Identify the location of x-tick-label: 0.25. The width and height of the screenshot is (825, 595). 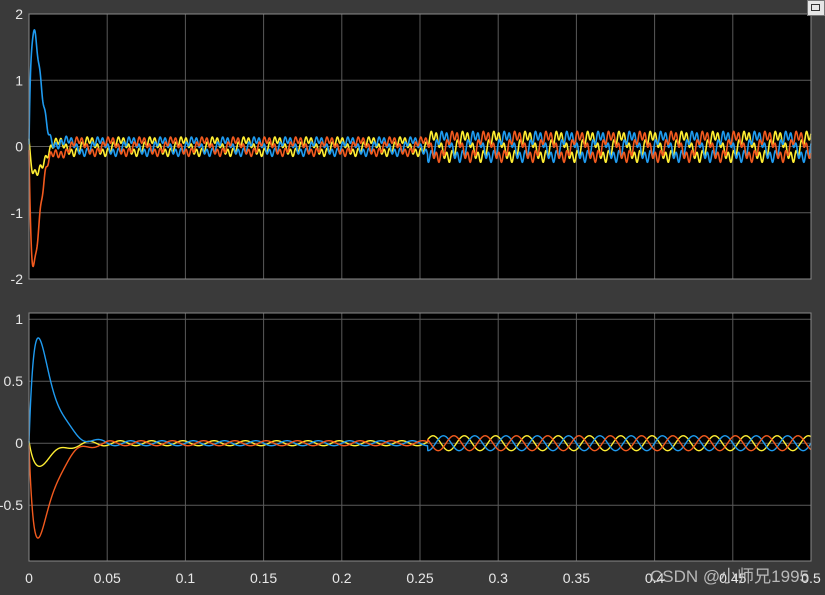
(419, 578).